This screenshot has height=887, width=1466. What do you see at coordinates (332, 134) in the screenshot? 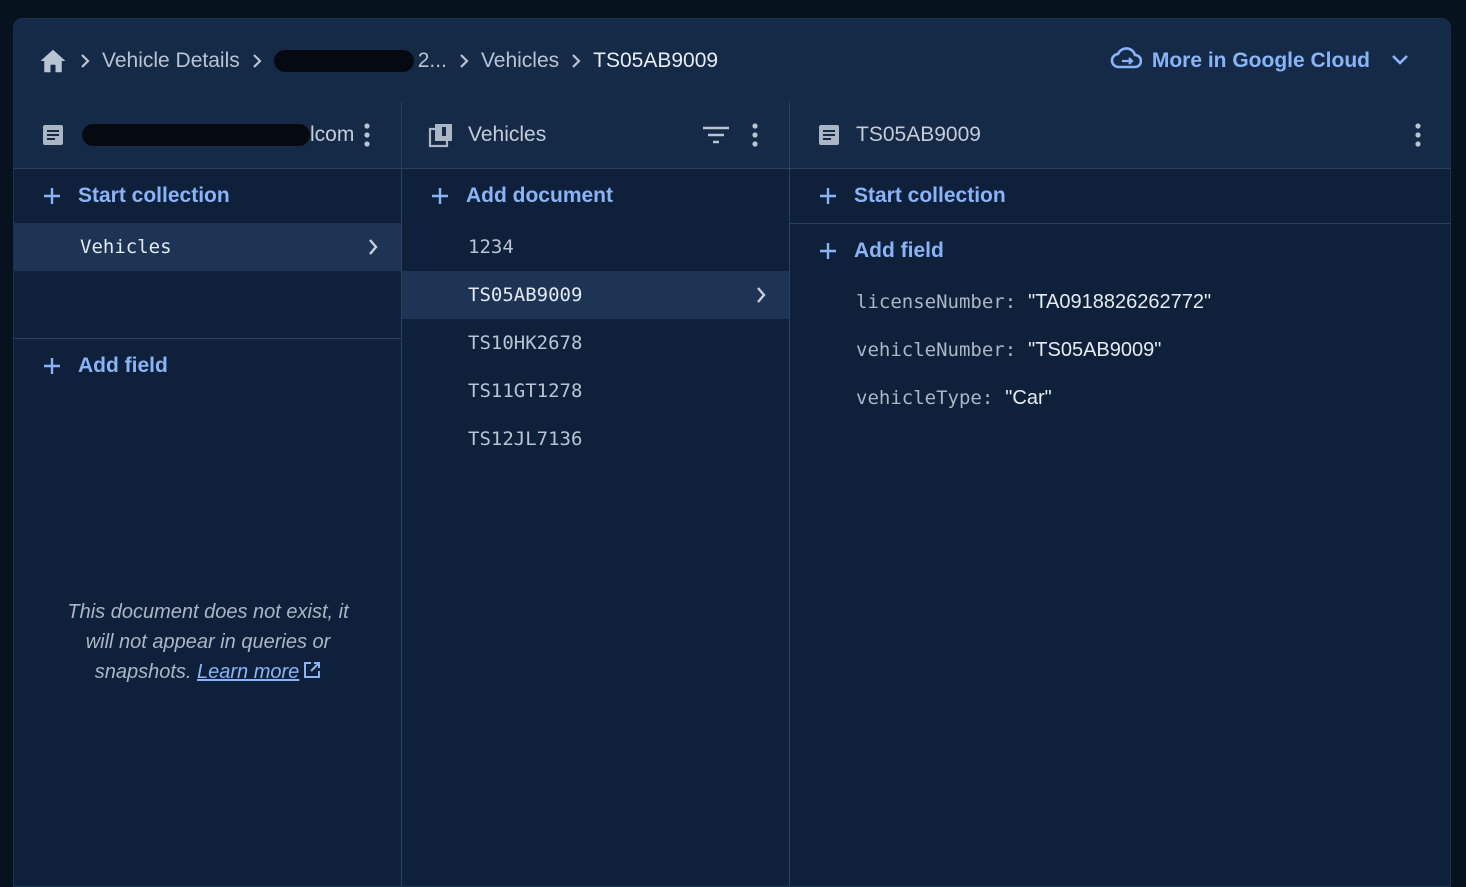
I see `panel-title: lcom` at bounding box center [332, 134].